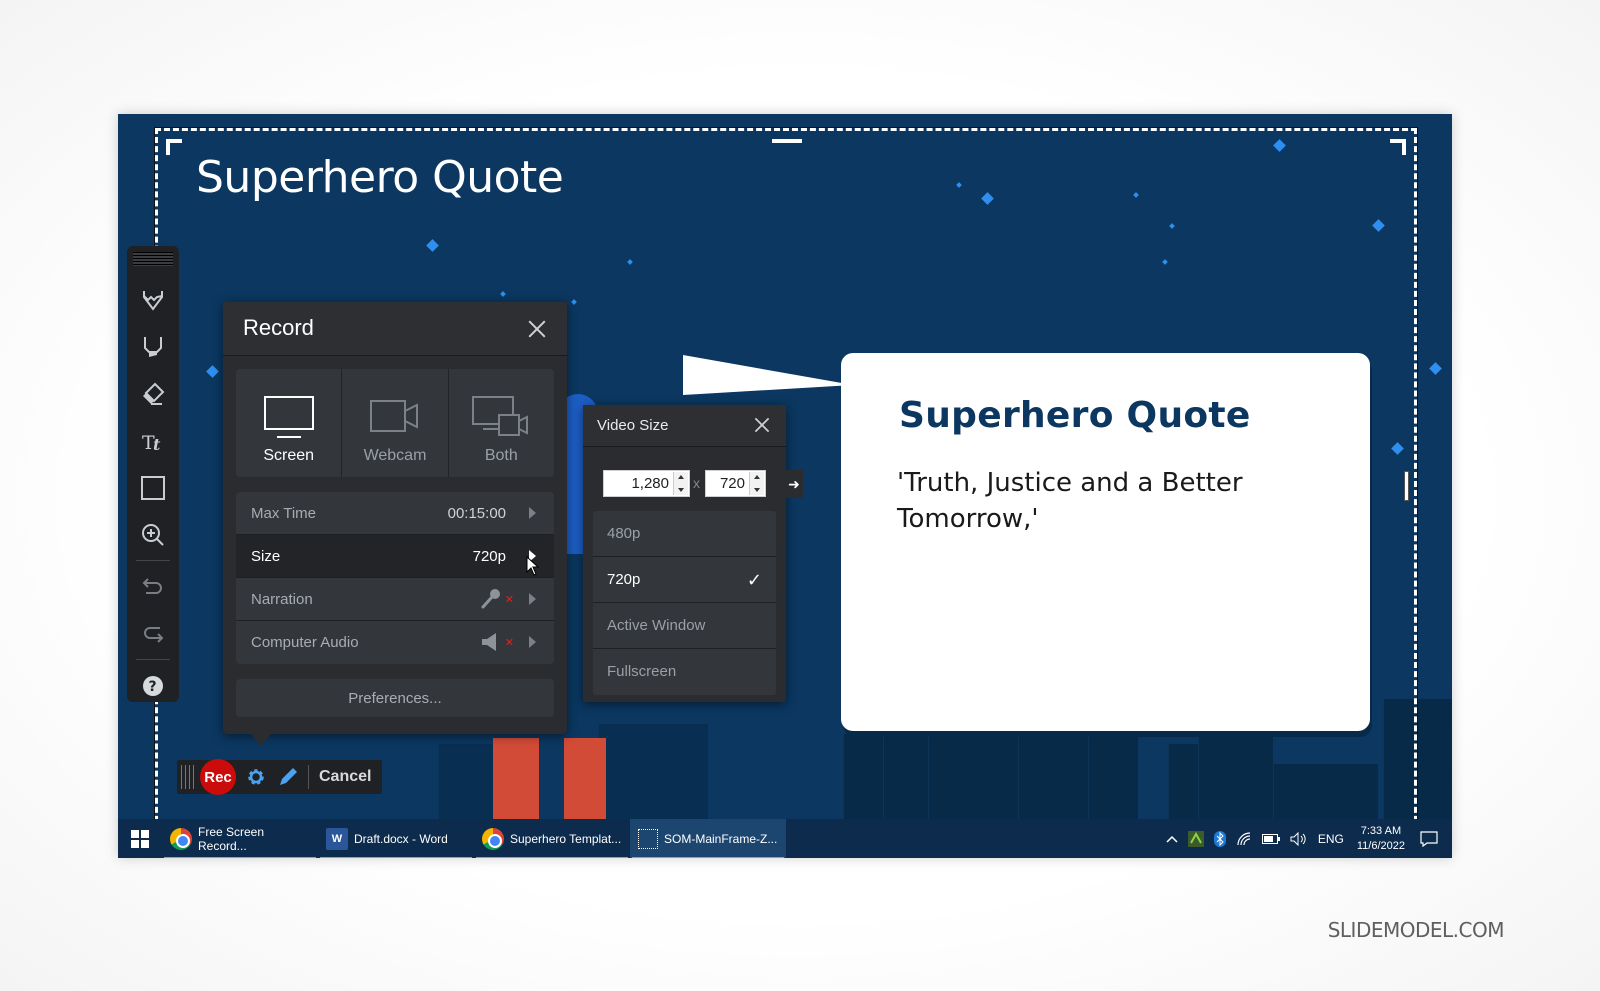 This screenshot has height=991, width=1600. I want to click on app-tray-icon, so click(1195, 839).